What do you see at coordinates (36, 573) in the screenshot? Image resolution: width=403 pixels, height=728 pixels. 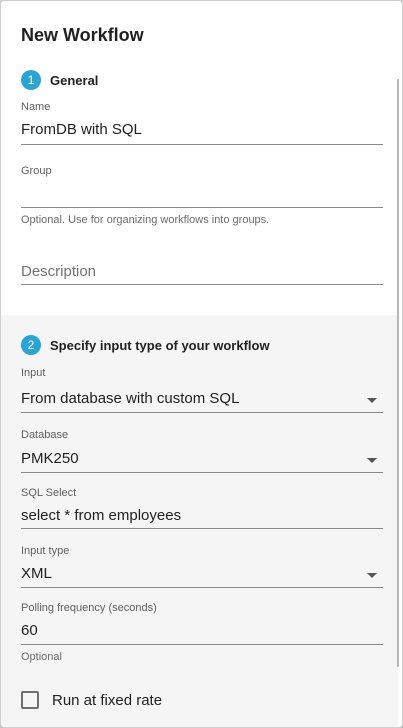 I see `input-type-selected-value: XML` at bounding box center [36, 573].